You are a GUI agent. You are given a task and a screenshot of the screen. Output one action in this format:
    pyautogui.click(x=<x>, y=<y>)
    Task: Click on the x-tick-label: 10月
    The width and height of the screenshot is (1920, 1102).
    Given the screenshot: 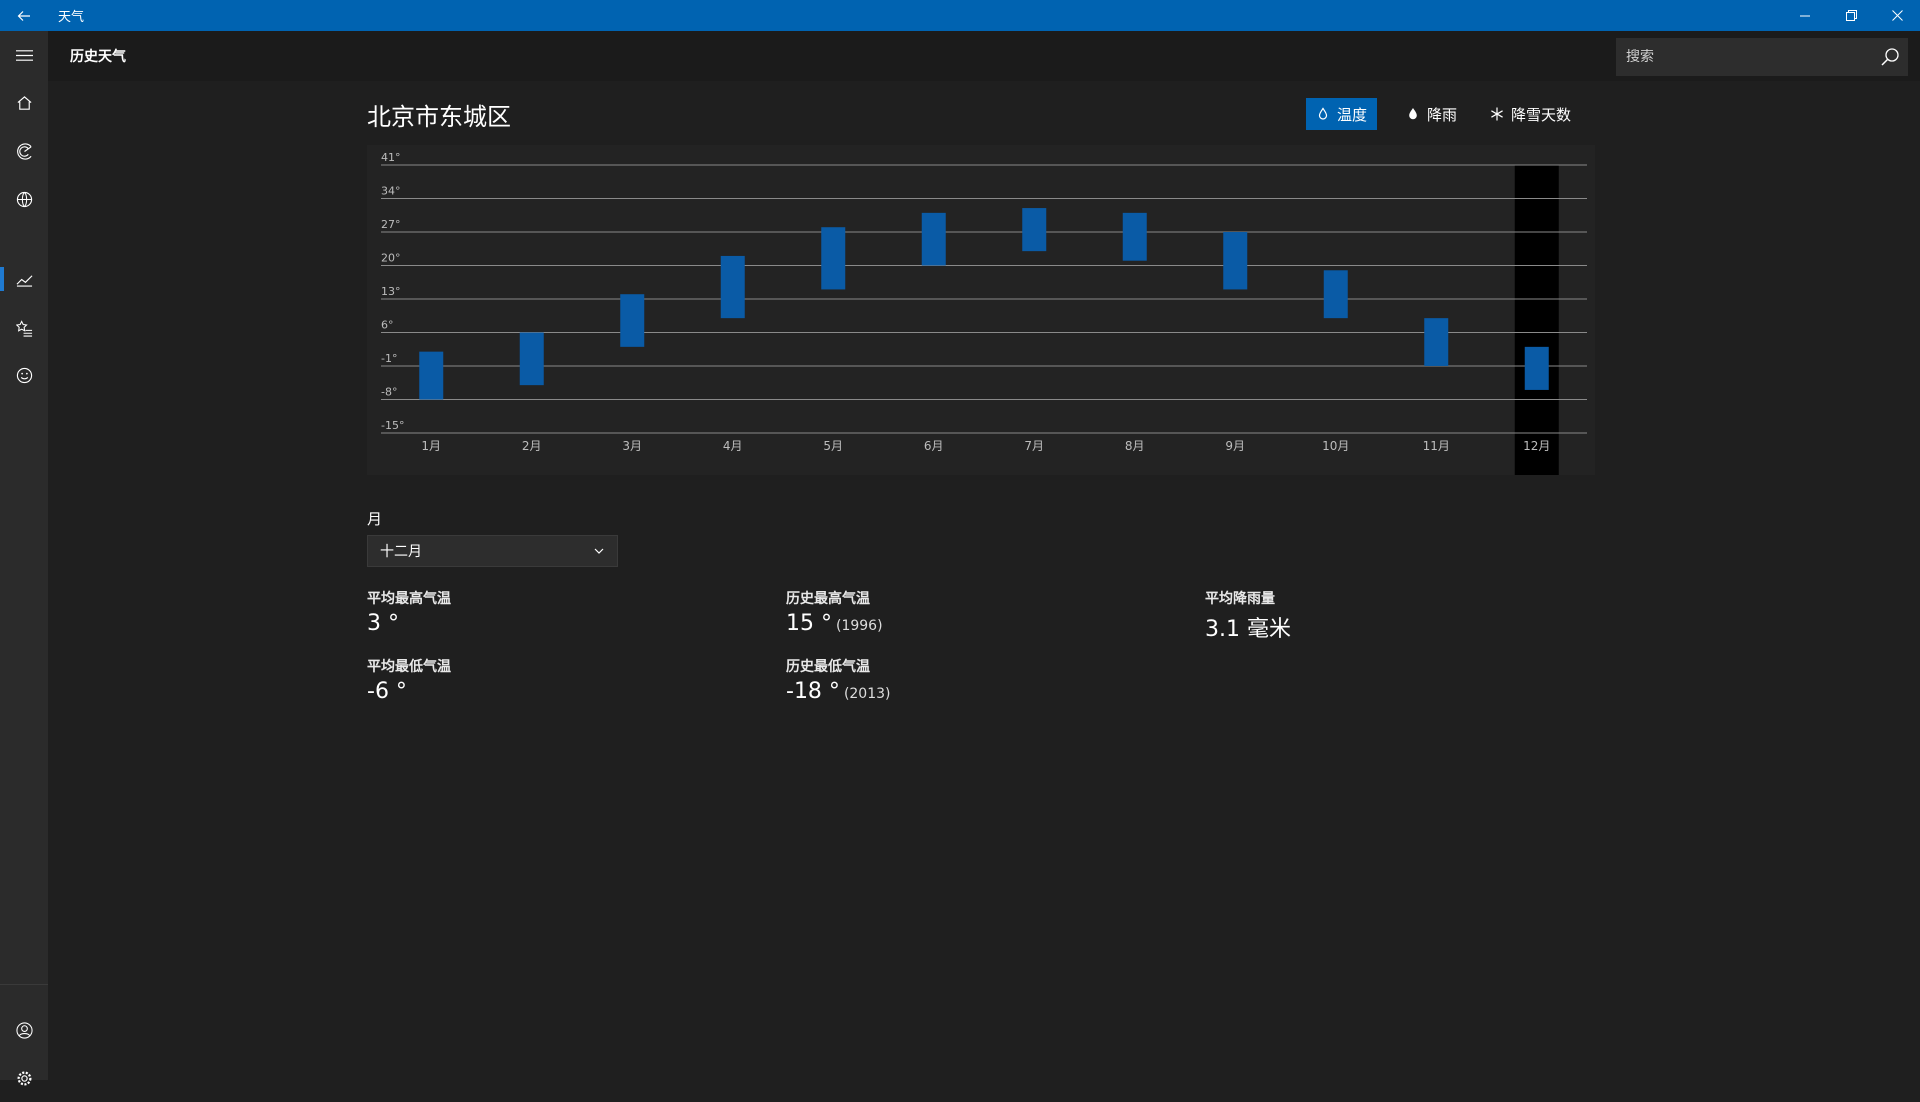 What is the action you would take?
    pyautogui.click(x=1335, y=446)
    